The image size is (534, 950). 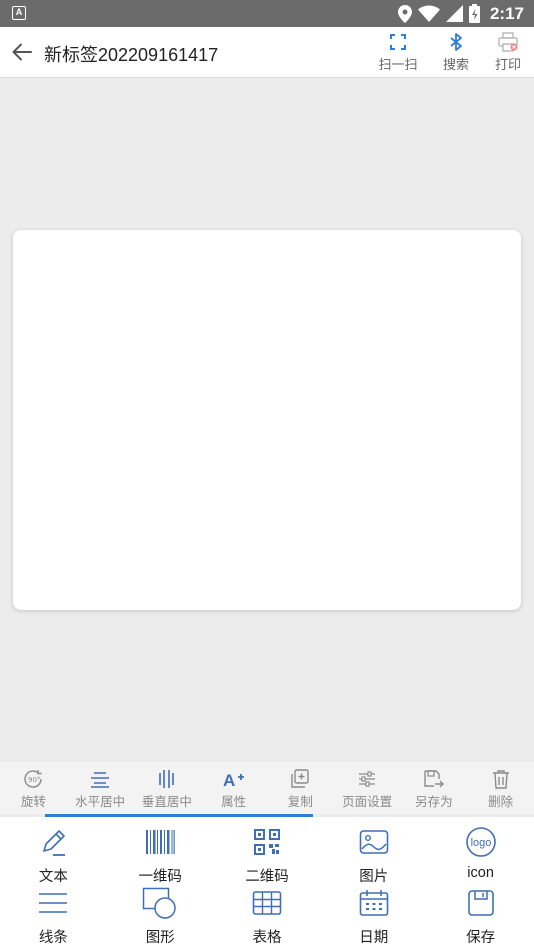 I want to click on bluetooth-icon, so click(x=456, y=42).